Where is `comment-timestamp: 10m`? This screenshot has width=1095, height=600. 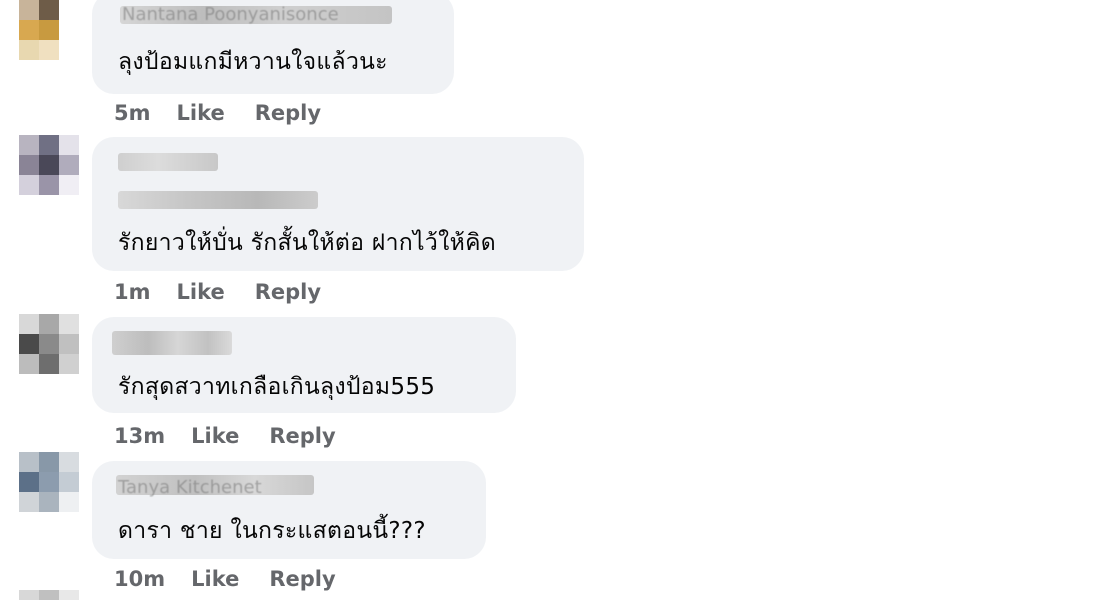
comment-timestamp: 10m is located at coordinates (139, 579).